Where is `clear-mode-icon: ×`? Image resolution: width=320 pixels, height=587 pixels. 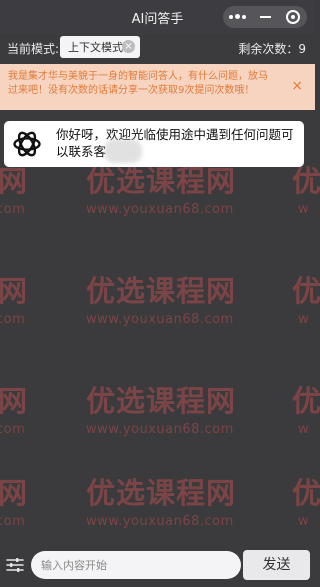 clear-mode-icon: × is located at coordinates (128, 46).